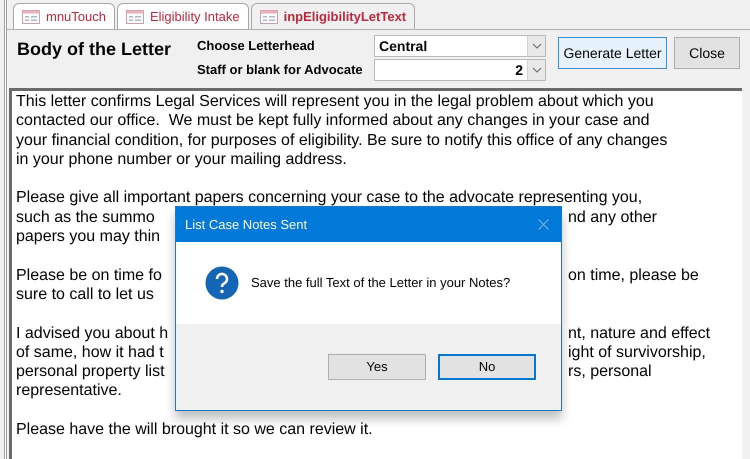 The image size is (750, 459). What do you see at coordinates (333, 121) in the screenshot?
I see `letter-text-line: contacted our office. We must be kept fully informed about any changes in your case and` at bounding box center [333, 121].